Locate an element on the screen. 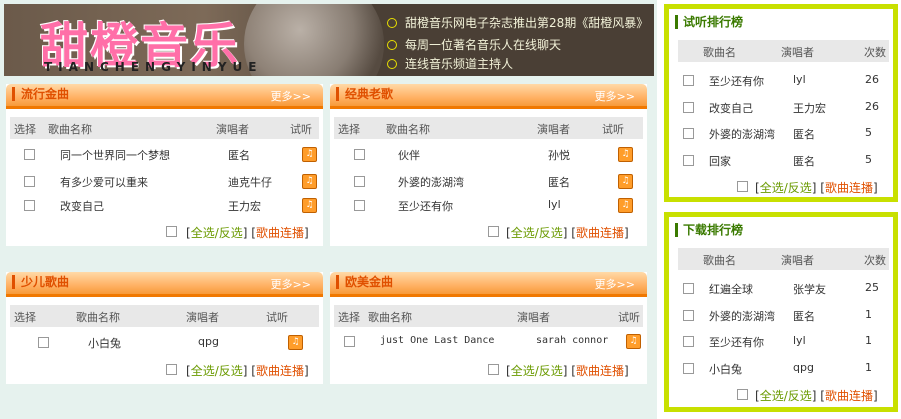 The height and width of the screenshot is (419, 901). news-item: 甜橙音乐网电子杂志推出第28期《甜橙风暴》 is located at coordinates (517, 22).